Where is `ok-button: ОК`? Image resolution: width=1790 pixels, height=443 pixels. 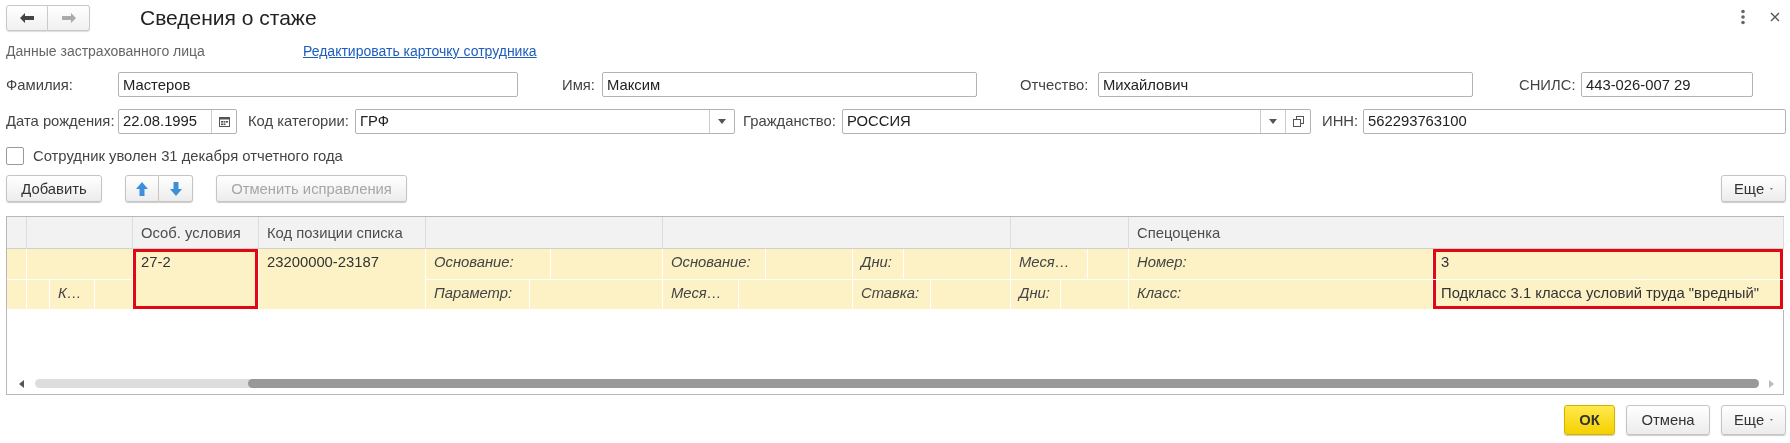
ok-button: ОК is located at coordinates (1589, 420).